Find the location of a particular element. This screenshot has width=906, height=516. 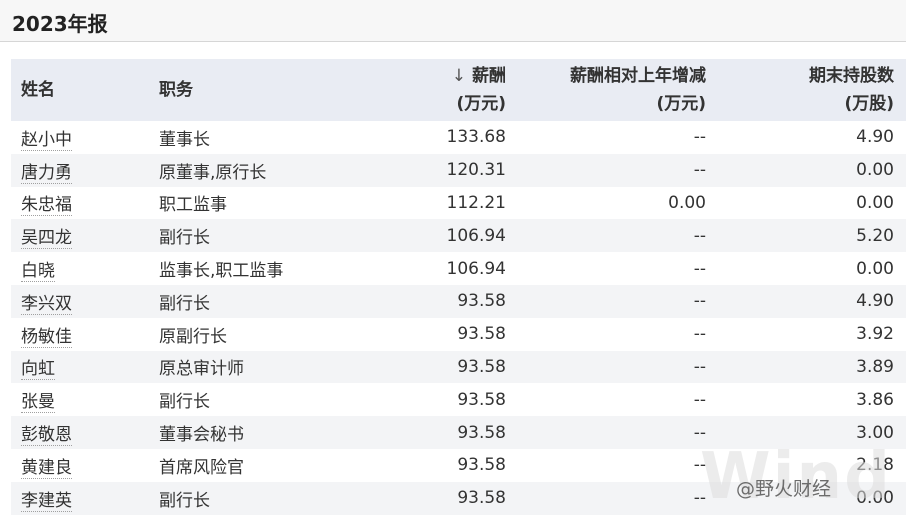

person-name-link: 赵小中 is located at coordinates (46, 140).